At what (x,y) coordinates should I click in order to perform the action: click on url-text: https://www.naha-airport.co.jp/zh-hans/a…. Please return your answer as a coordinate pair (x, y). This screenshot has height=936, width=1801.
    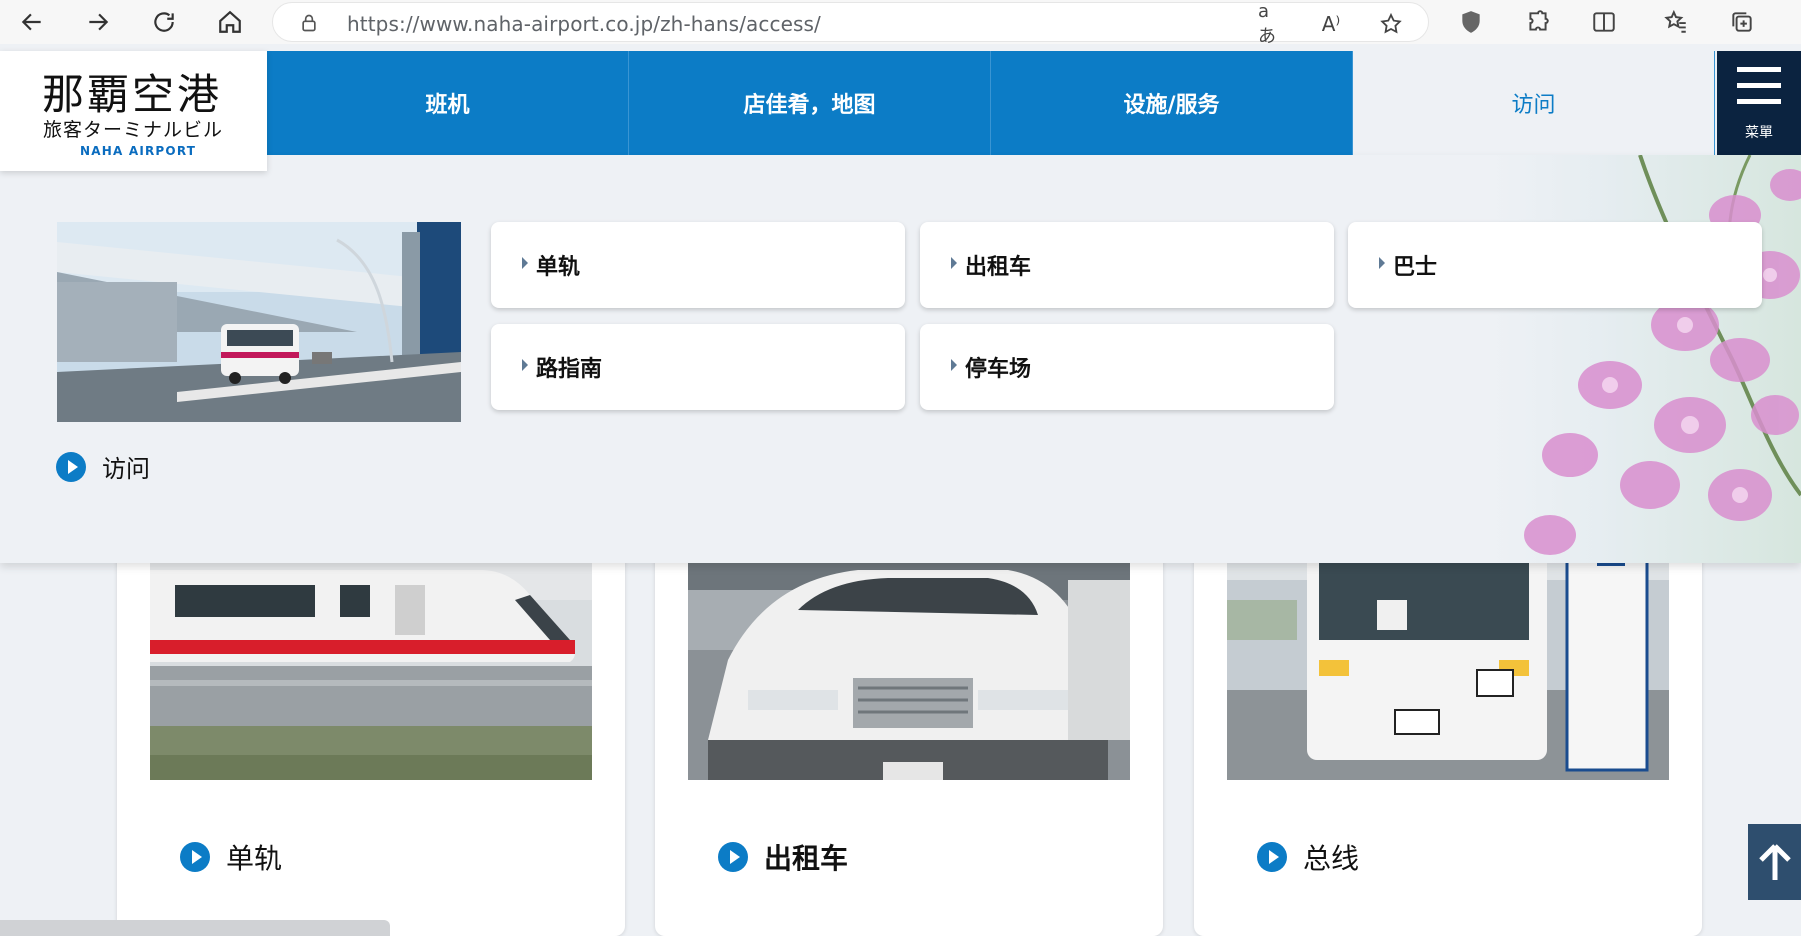
    Looking at the image, I should click on (584, 24).